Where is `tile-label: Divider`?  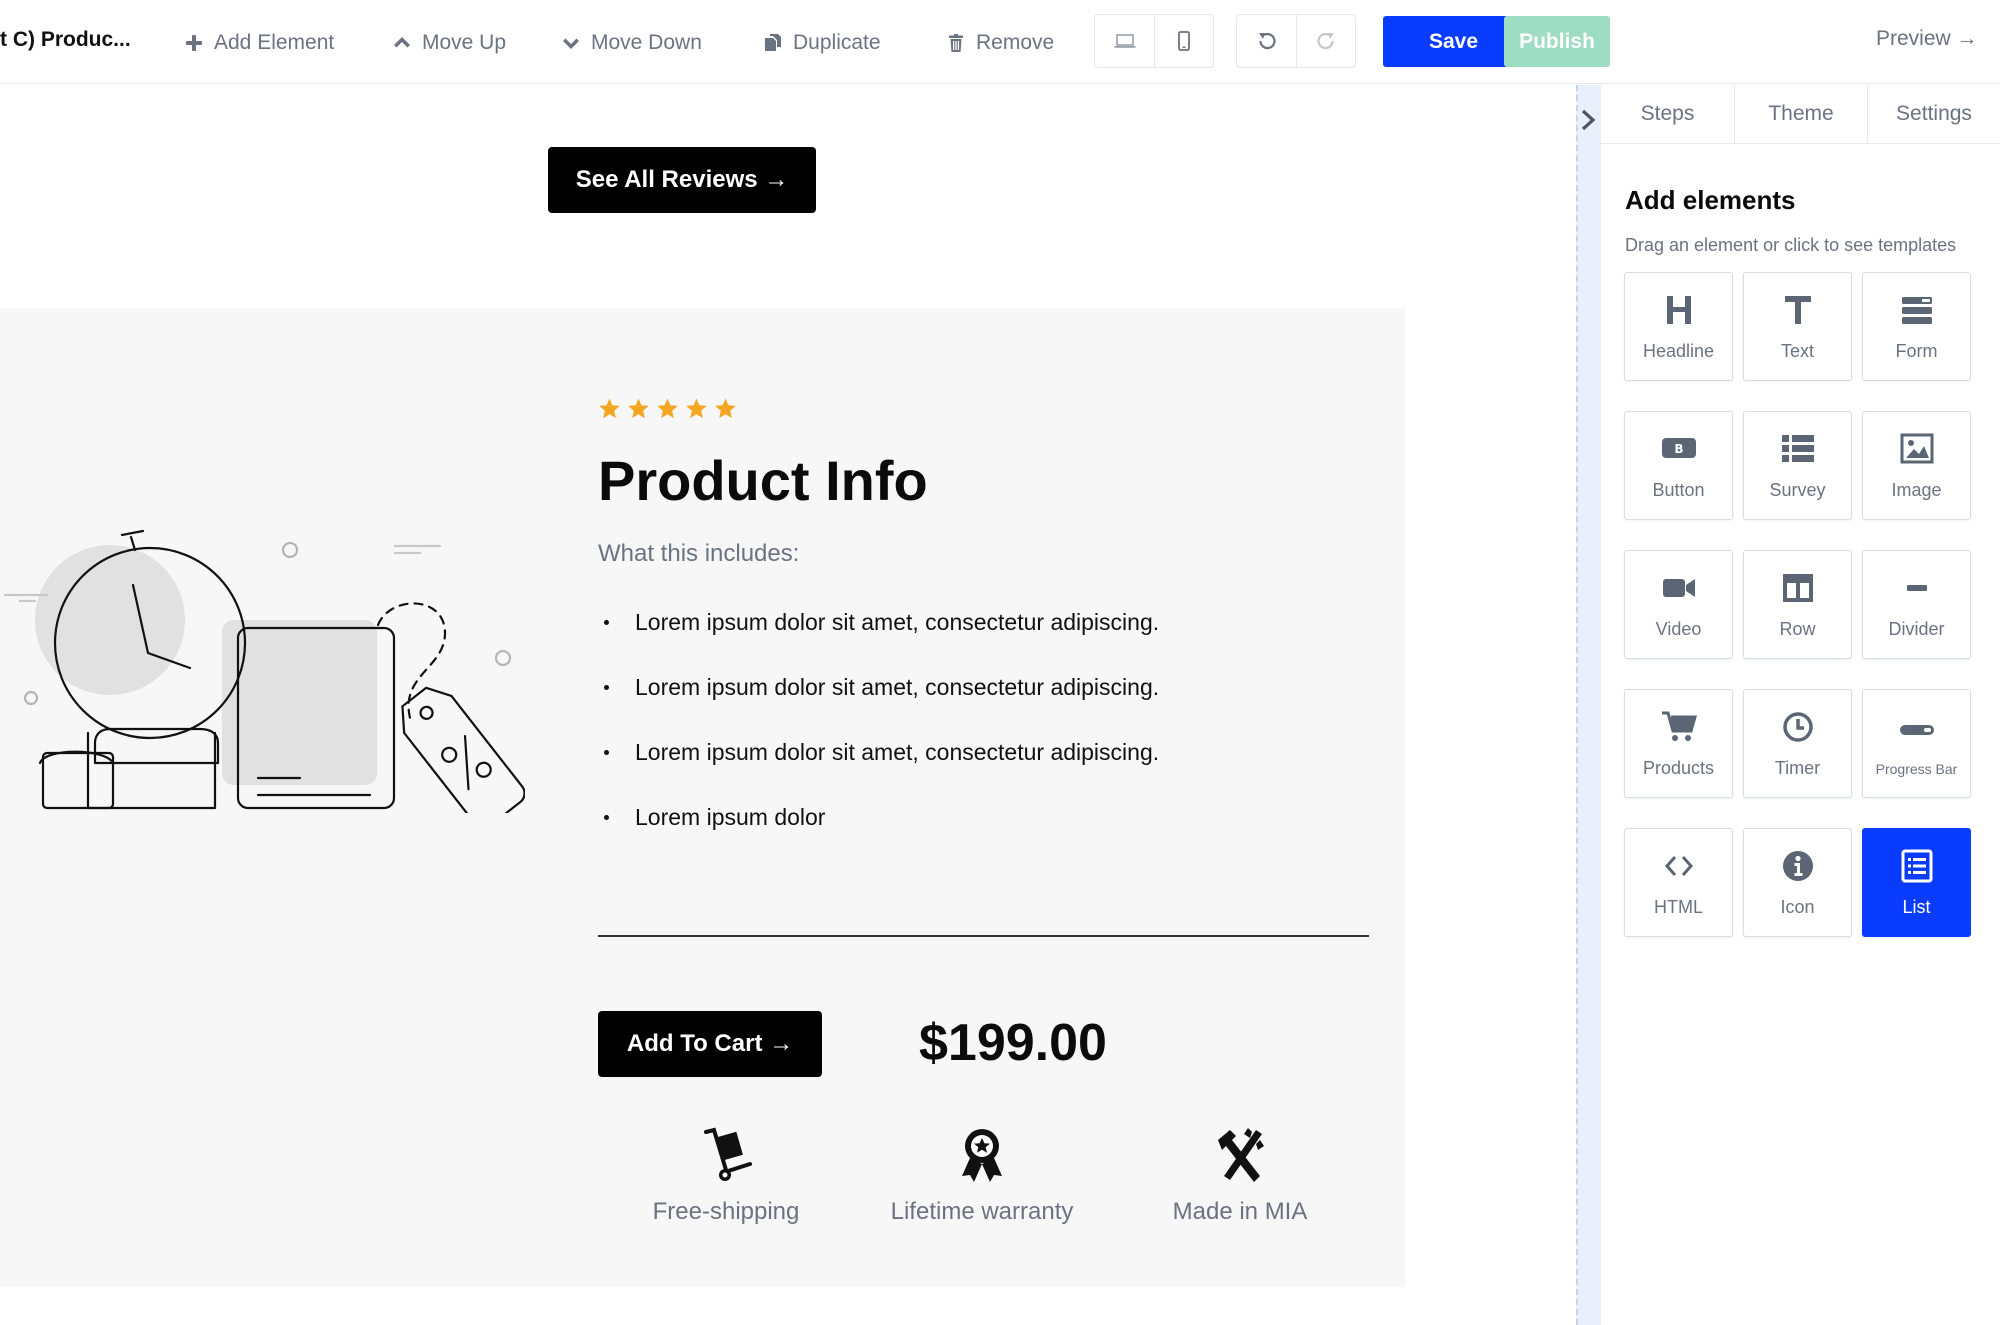 tile-label: Divider is located at coordinates (1916, 629).